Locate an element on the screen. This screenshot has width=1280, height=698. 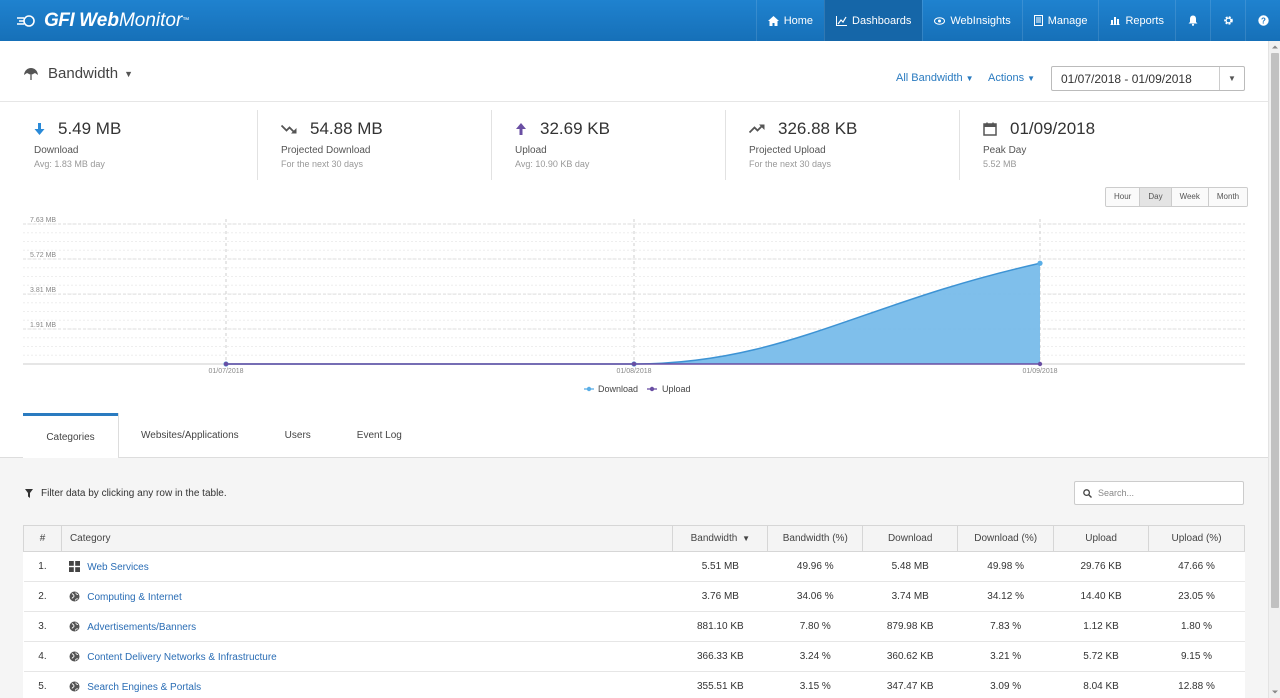
nav-webinsights: WebInsights is located at coordinates (971, 20).